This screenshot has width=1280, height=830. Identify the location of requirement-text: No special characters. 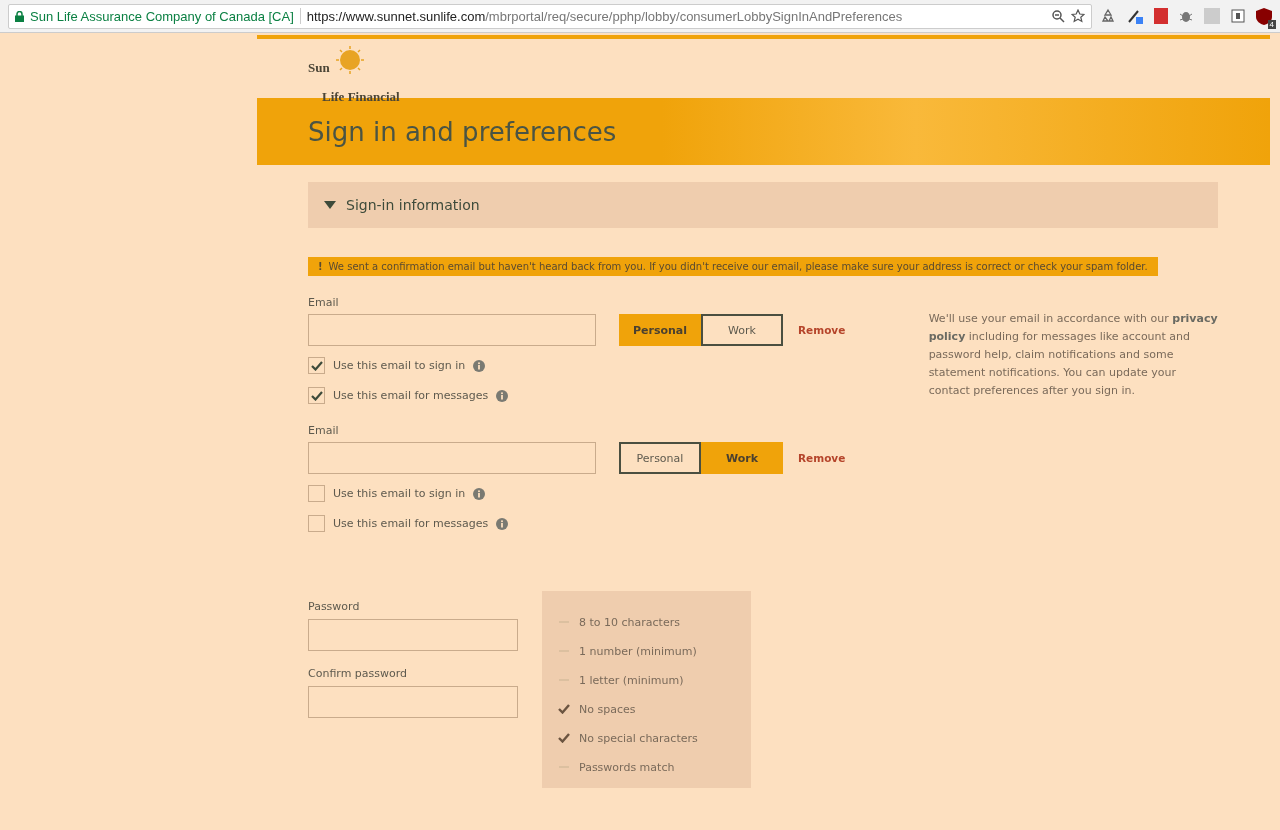
(638, 738).